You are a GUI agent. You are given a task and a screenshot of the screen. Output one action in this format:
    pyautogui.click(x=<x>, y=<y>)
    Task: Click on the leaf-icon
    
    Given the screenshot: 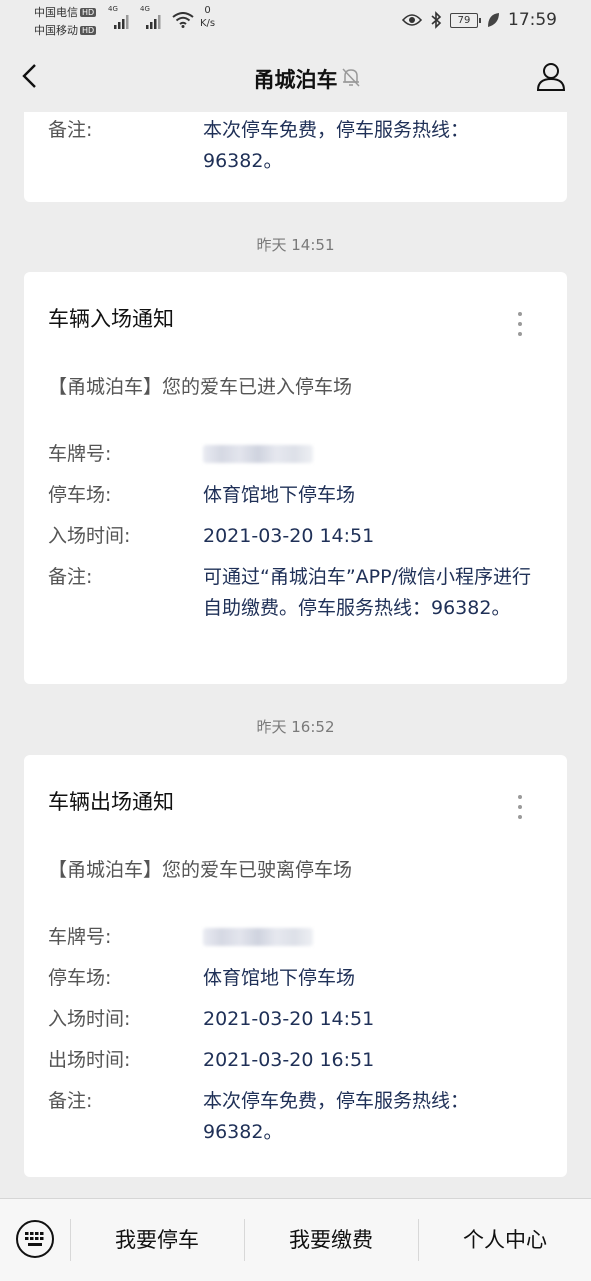 What is the action you would take?
    pyautogui.click(x=493, y=20)
    